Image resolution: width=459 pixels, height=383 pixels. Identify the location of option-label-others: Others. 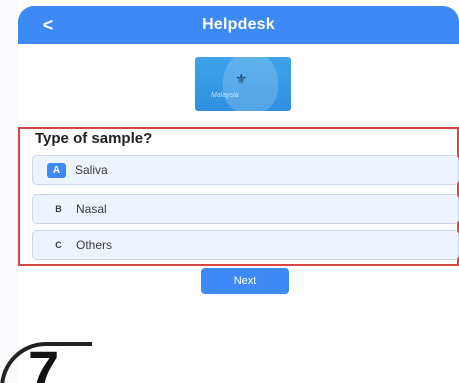
(94, 245).